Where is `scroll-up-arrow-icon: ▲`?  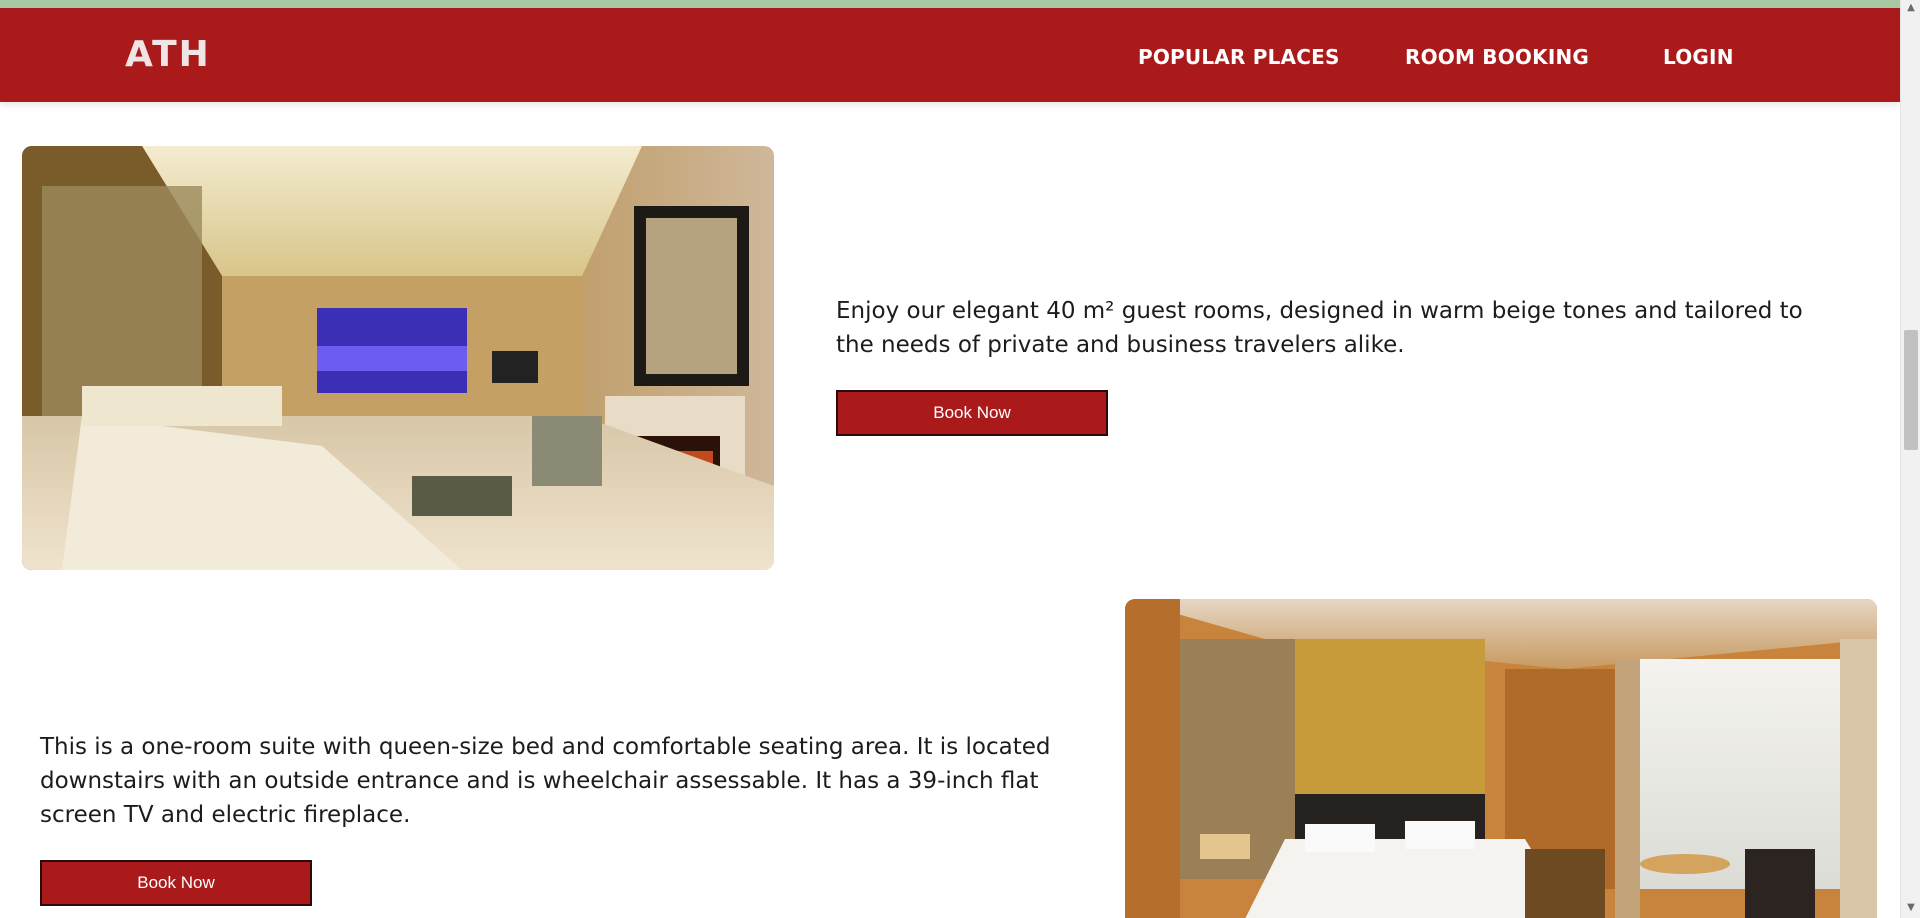
scroll-up-arrow-icon: ▲ is located at coordinates (1910, 9).